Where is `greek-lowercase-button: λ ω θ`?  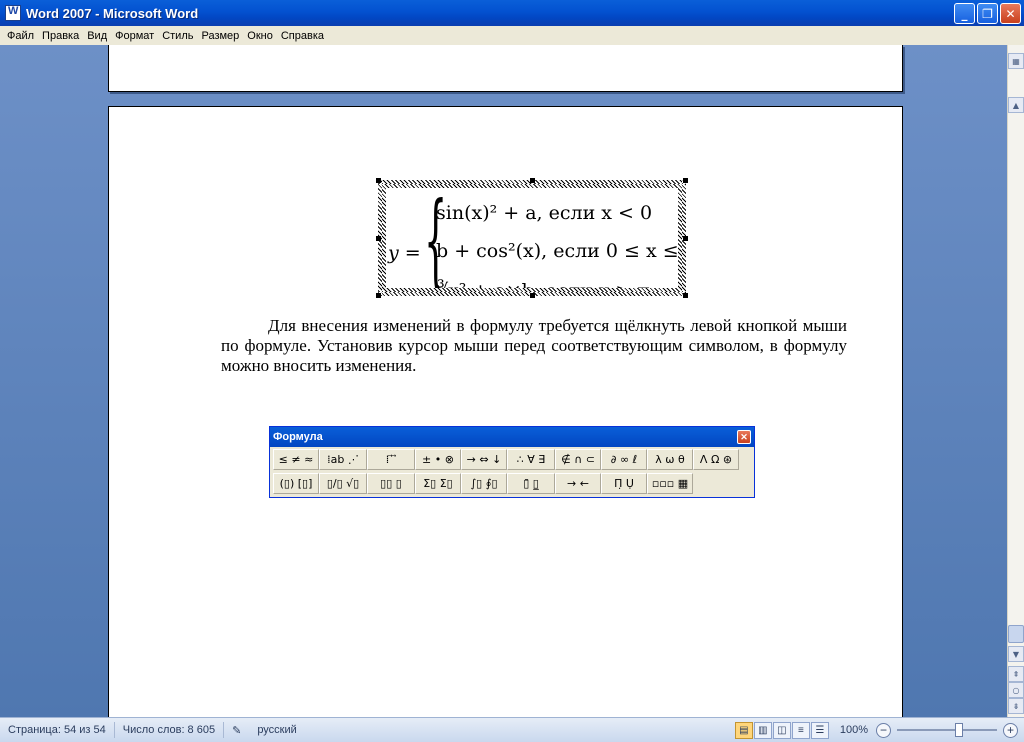 greek-lowercase-button: λ ω θ is located at coordinates (670, 459).